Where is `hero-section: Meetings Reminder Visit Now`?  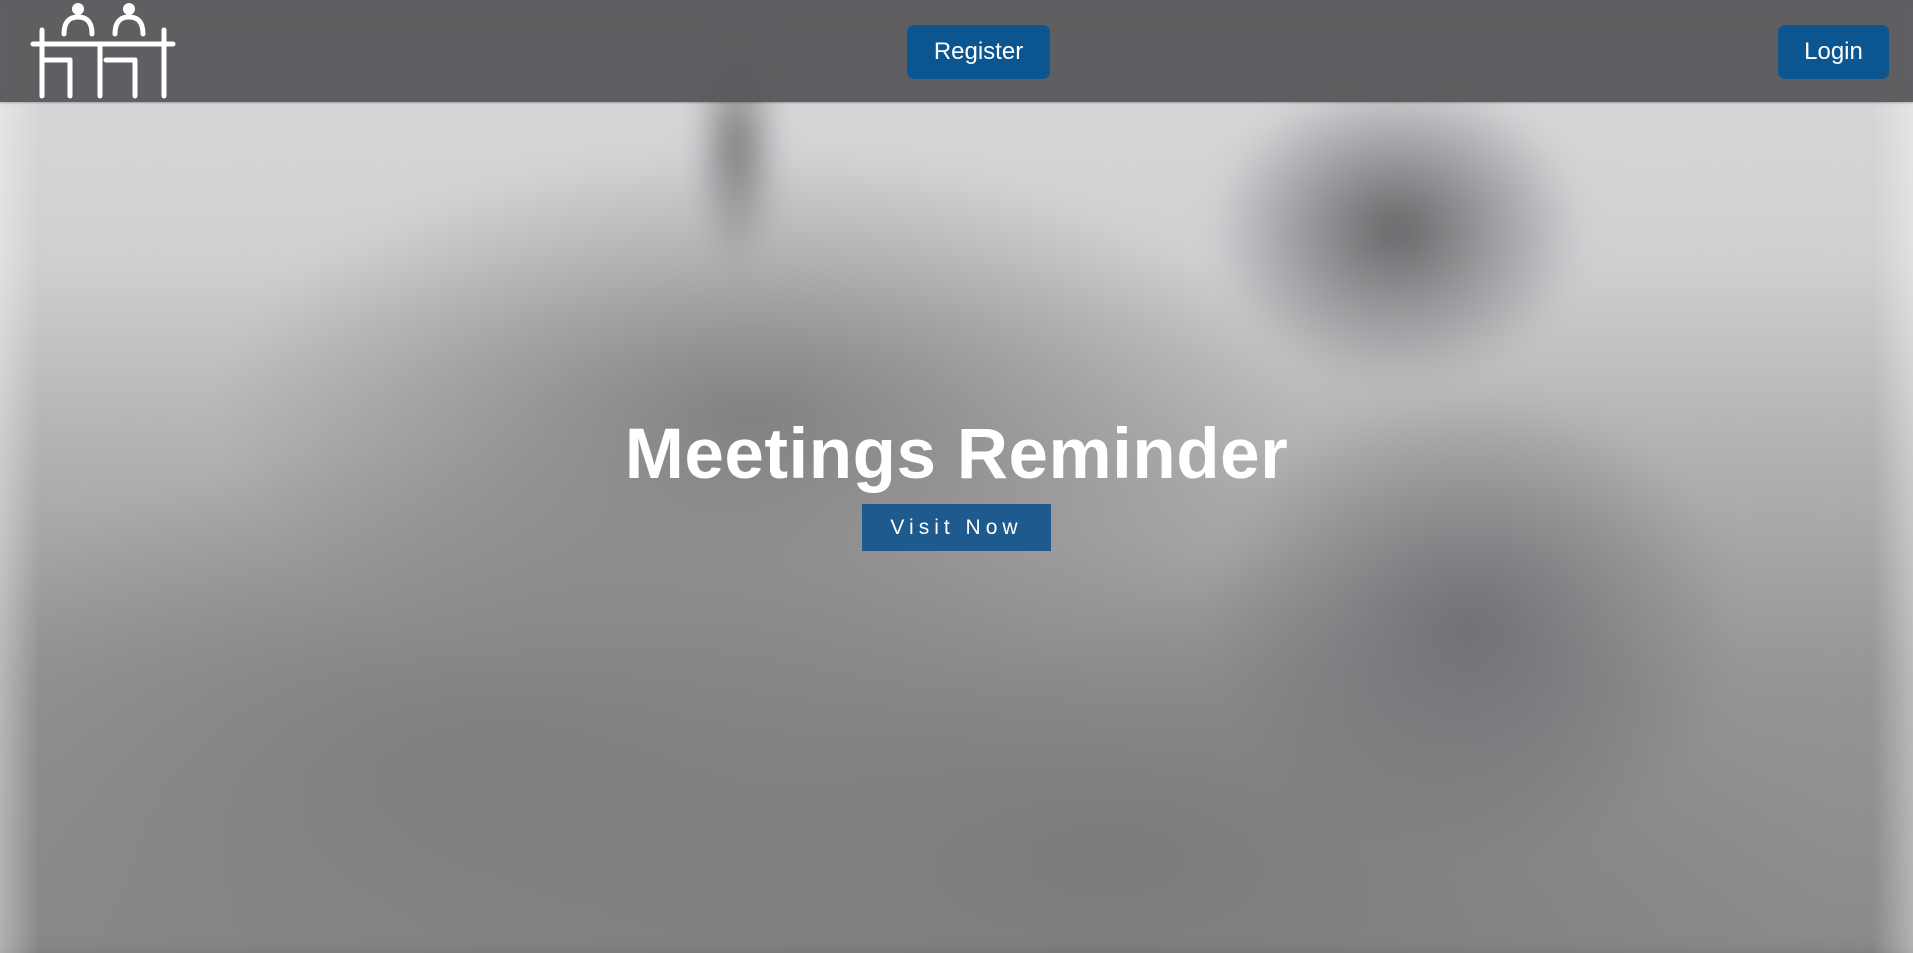 hero-section: Meetings Reminder Visit Now is located at coordinates (956, 480).